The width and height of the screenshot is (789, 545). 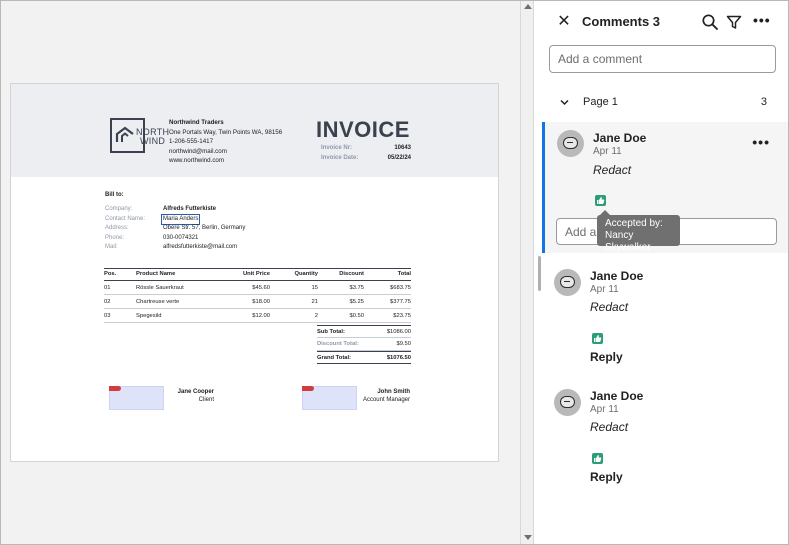 I want to click on signature-client: Jane Cooper Client, so click(x=187, y=396).